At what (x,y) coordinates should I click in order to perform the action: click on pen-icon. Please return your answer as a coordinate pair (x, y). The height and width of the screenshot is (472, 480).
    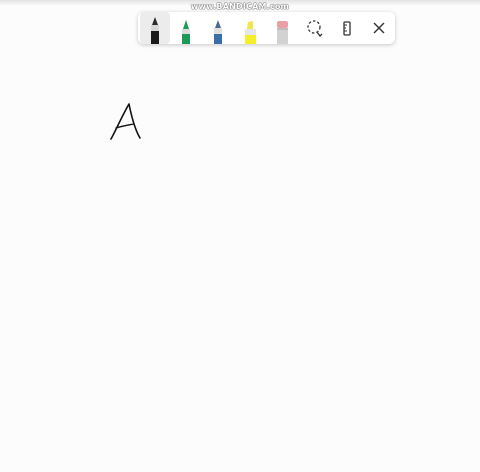
    Looking at the image, I should click on (186, 32).